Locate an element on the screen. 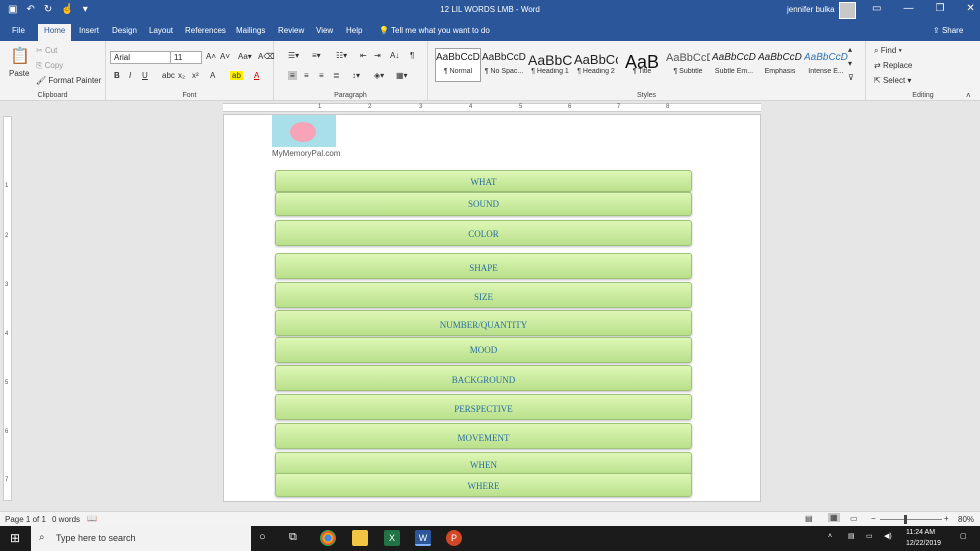 The image size is (980, 551). word-bar-movement: MOVEMENT is located at coordinates (483, 436).